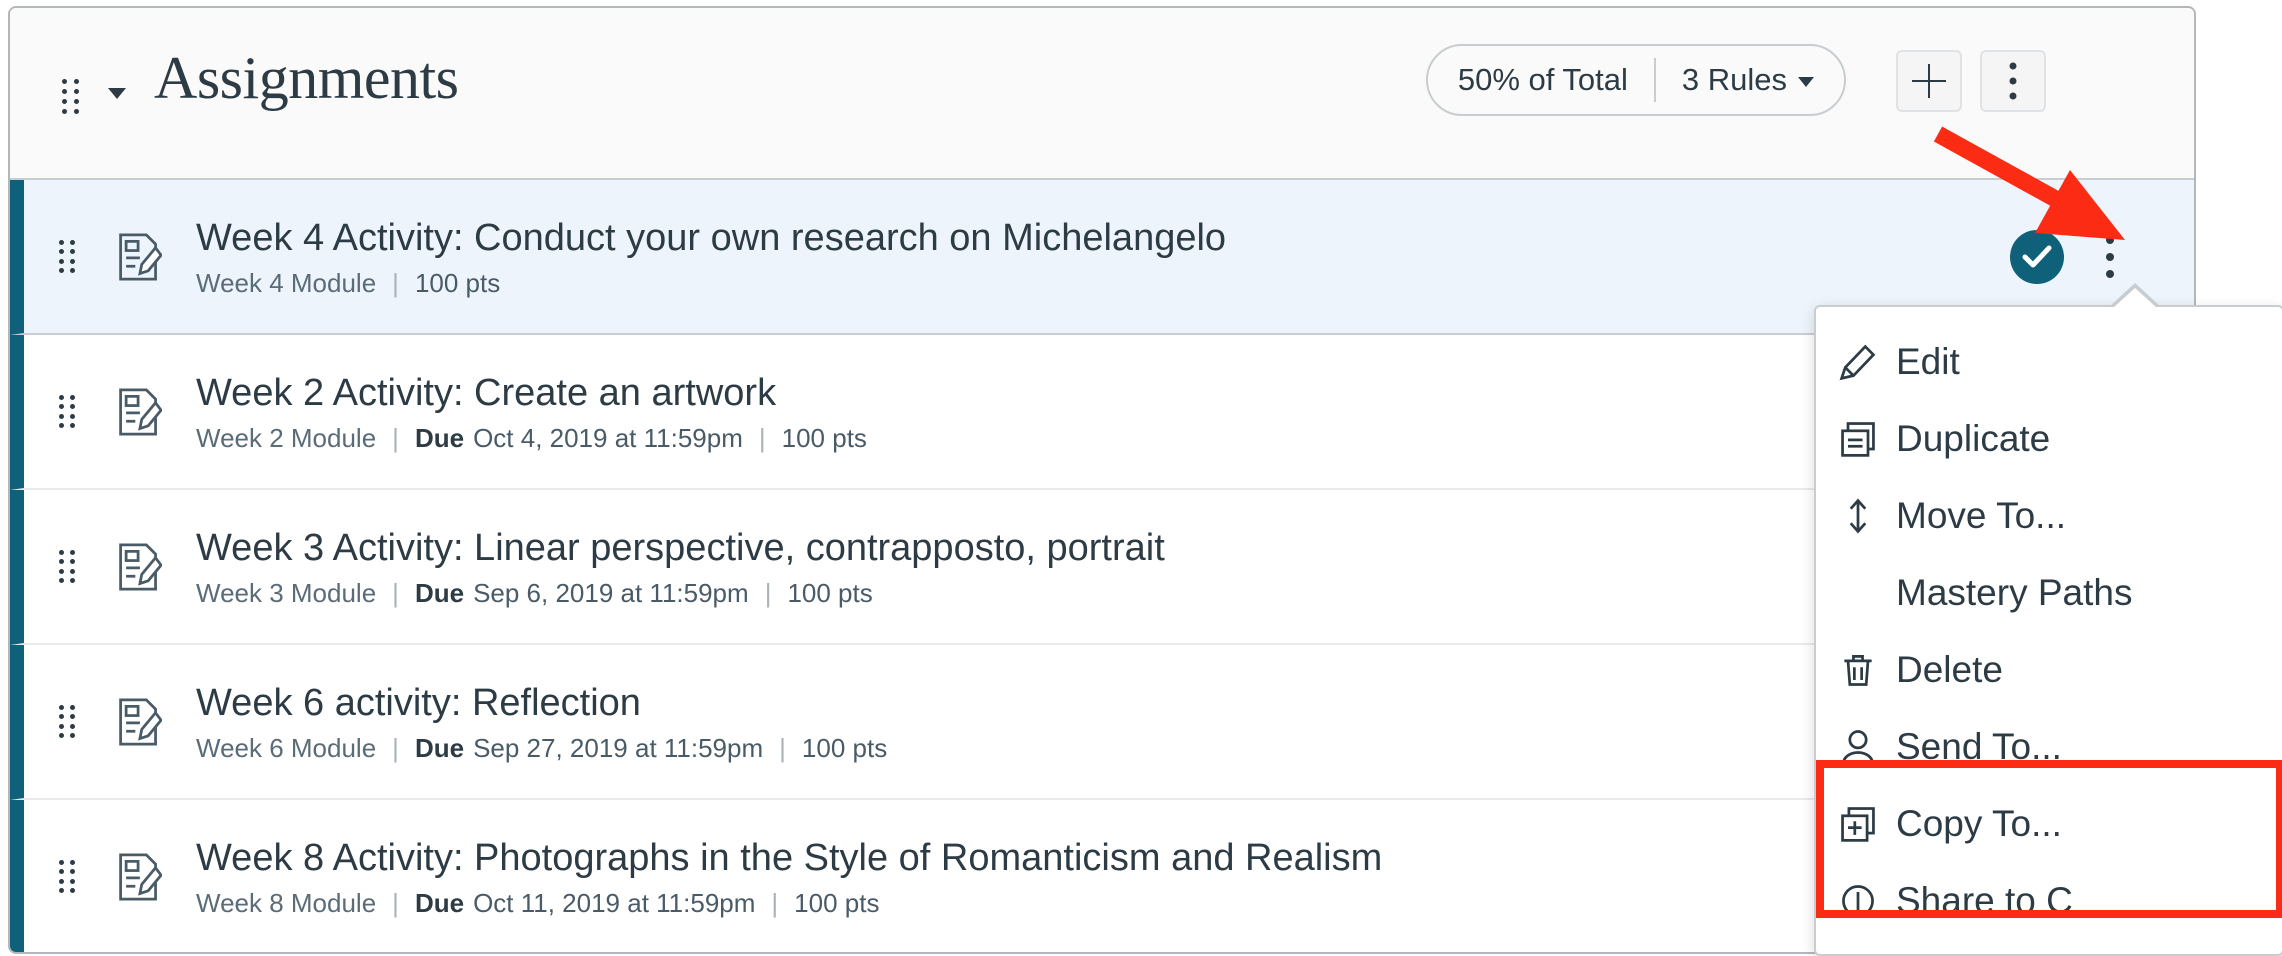 This screenshot has width=2282, height=956. Describe the element at coordinates (1861, 901) in the screenshot. I see `share-icon` at that location.